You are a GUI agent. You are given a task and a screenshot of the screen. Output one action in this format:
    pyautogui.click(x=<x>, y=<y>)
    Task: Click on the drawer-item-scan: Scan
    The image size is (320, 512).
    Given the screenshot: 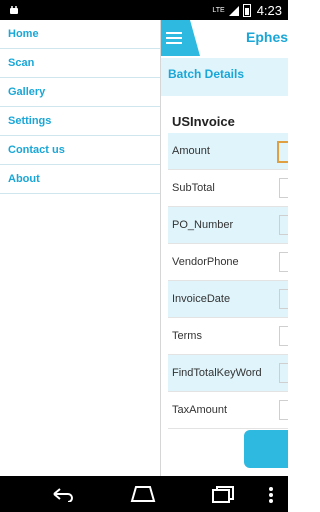 What is the action you would take?
    pyautogui.click(x=80, y=63)
    